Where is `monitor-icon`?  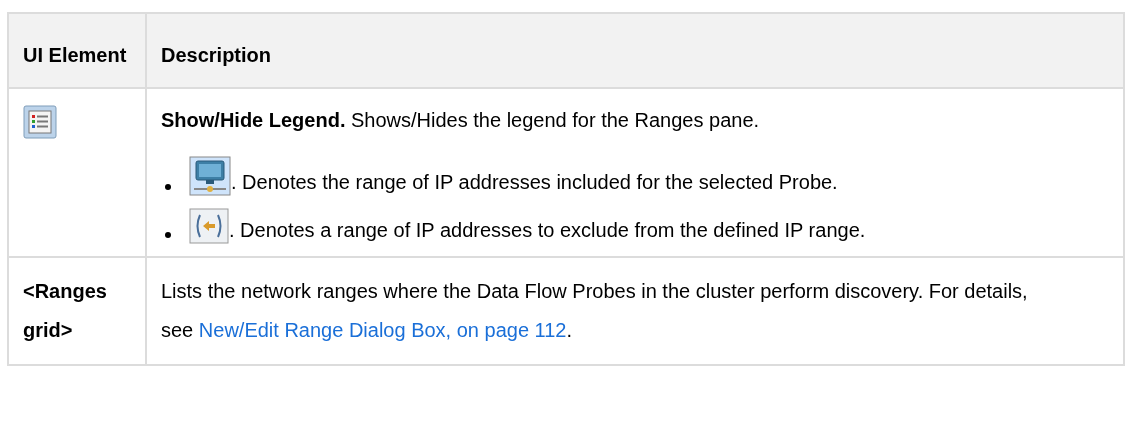
monitor-icon is located at coordinates (210, 176).